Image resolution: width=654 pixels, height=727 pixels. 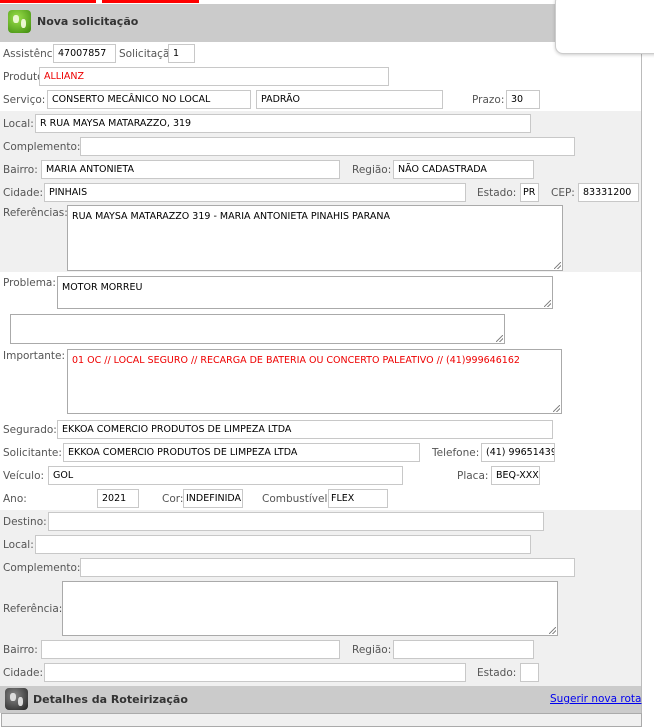 What do you see at coordinates (214, 76) in the screenshot?
I see `produto-input: ALLIANZ` at bounding box center [214, 76].